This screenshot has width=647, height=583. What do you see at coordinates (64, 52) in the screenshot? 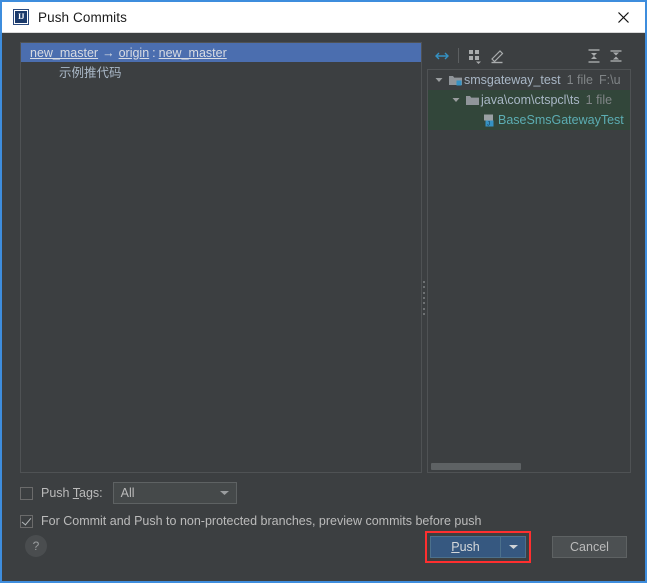
I see `source-branch-label: new_master` at bounding box center [64, 52].